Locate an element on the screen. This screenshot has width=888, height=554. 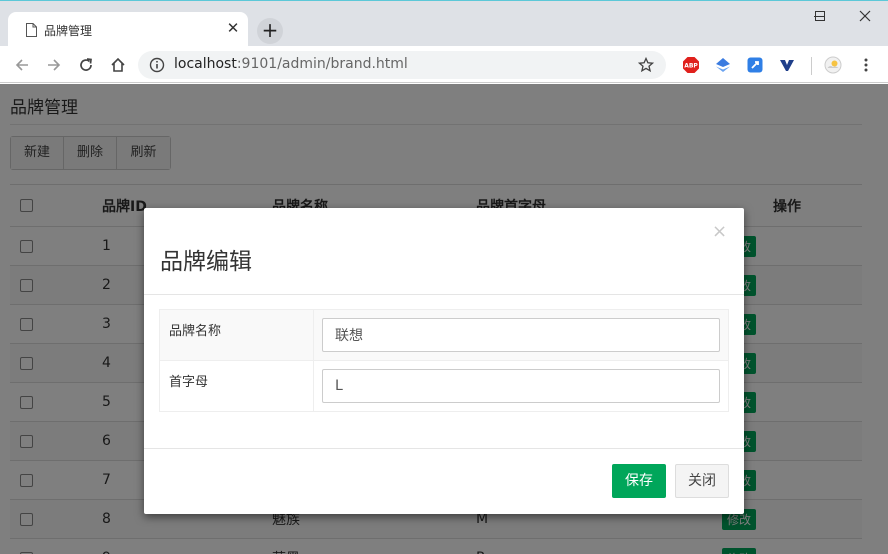
menu-icon is located at coordinates (866, 65).